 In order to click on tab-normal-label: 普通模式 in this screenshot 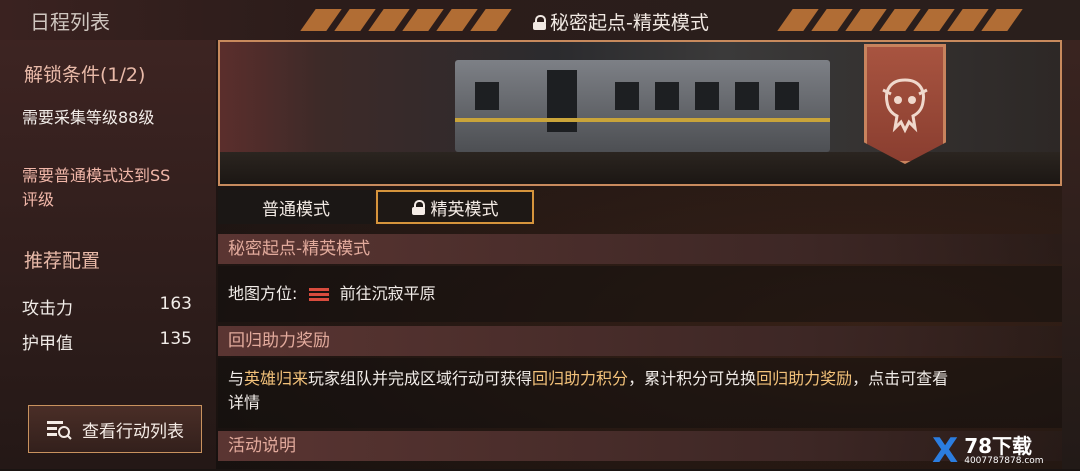, I will do `click(296, 209)`.